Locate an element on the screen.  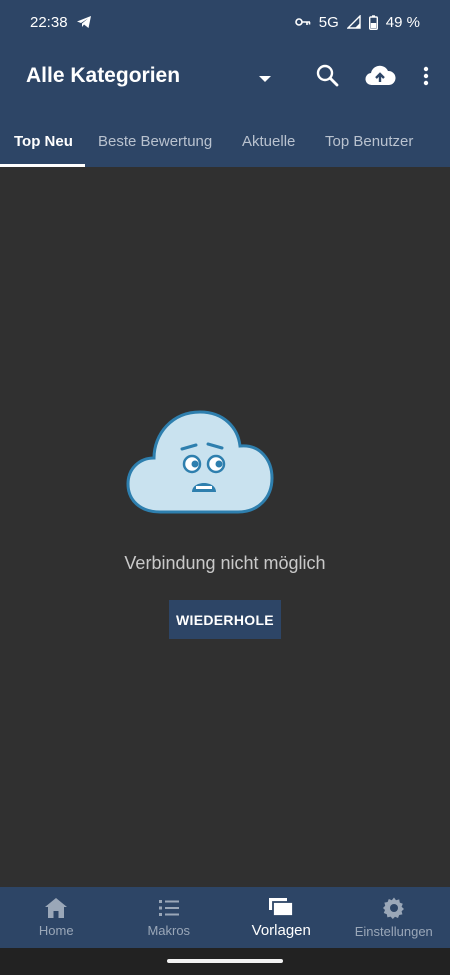
nav-einstellungen-label: Einstellungen is located at coordinates (393, 931).